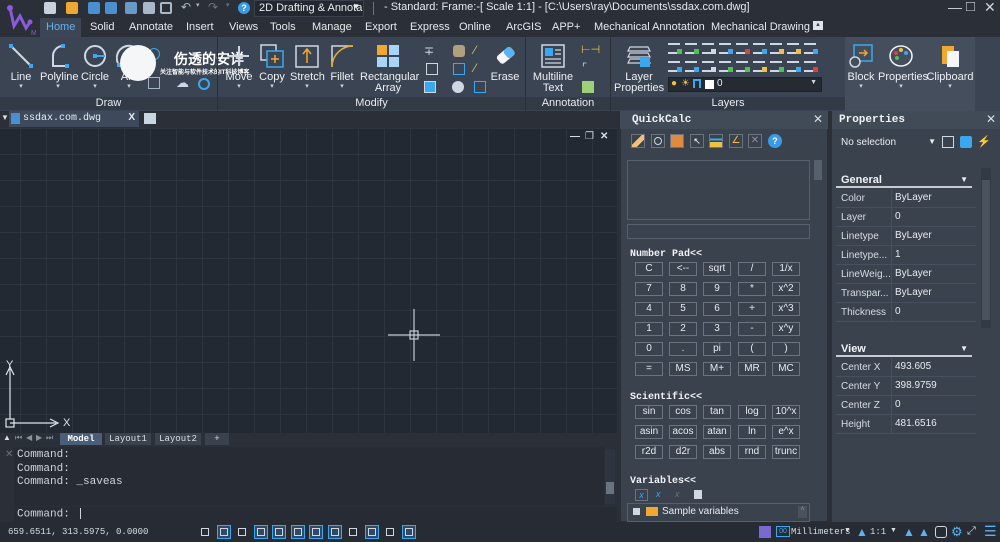 This screenshot has width=1000, height=542. Describe the element at coordinates (242, 532) in the screenshot. I see `ortho-icon` at that location.